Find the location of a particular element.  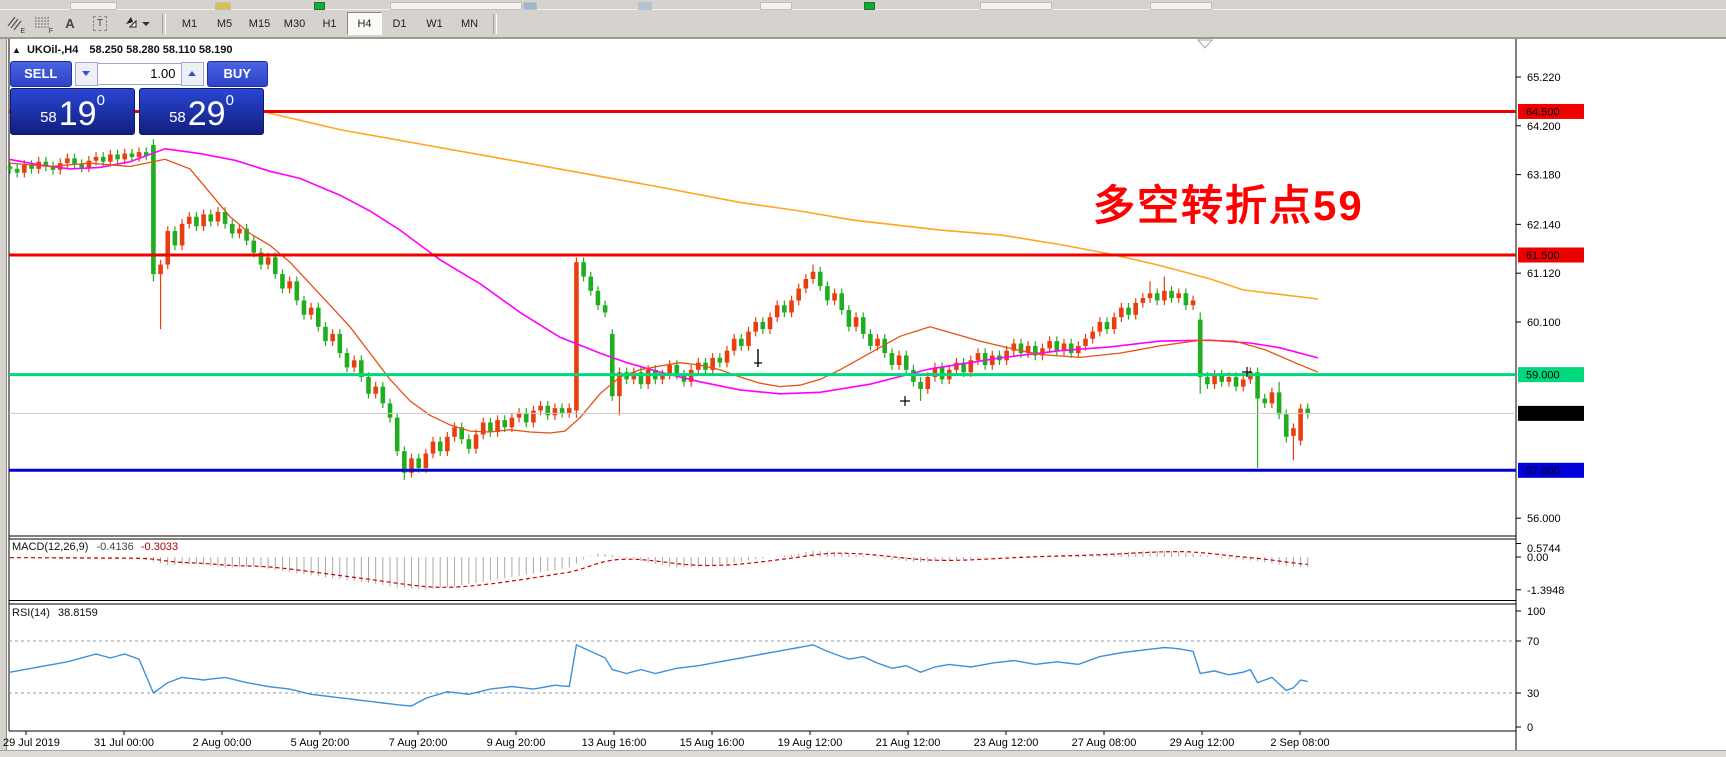

price-badge-label: 58.190 is located at coordinates (1543, 414).